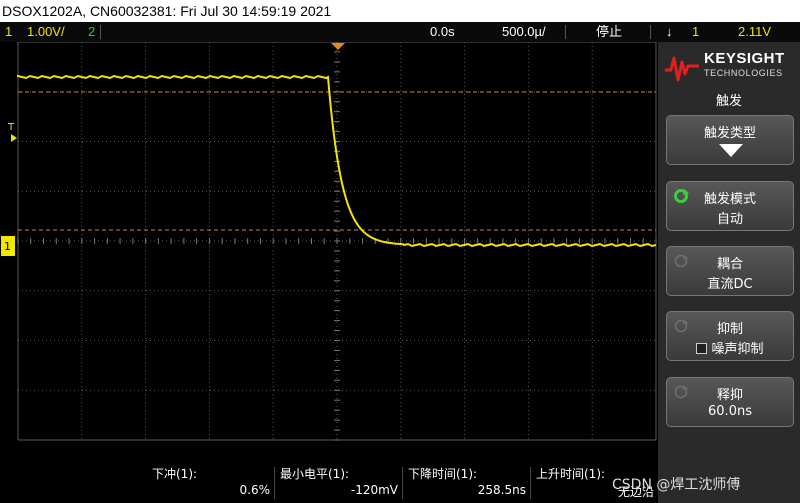 The image size is (800, 503). Describe the element at coordinates (729, 199) in the screenshot. I see `softkey-label: 触发模式` at that location.